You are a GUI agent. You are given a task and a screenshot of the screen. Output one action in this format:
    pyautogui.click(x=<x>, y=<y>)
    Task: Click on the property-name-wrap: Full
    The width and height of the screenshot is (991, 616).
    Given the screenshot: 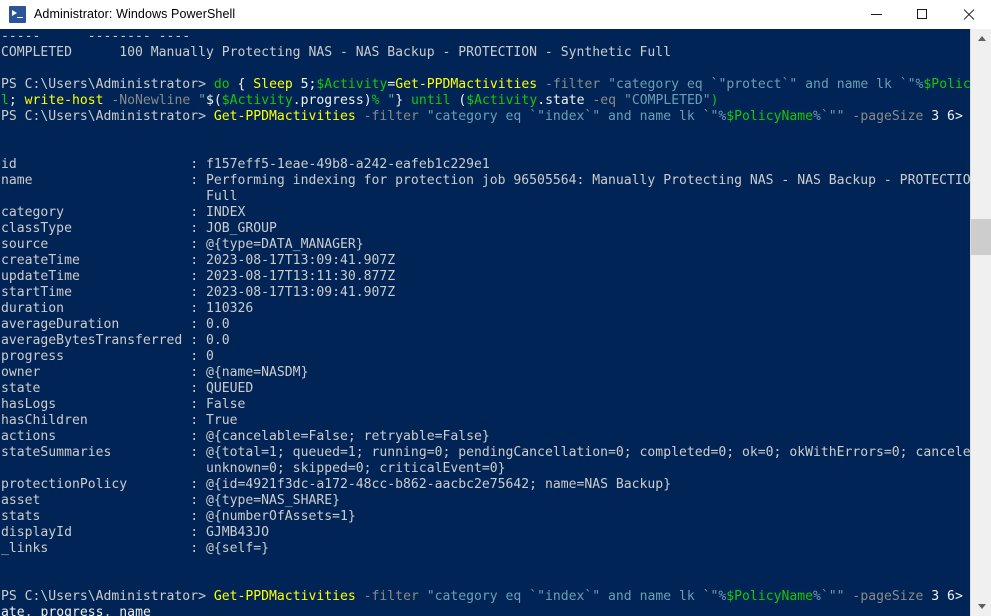 What is the action you would take?
    pyautogui.click(x=221, y=196)
    